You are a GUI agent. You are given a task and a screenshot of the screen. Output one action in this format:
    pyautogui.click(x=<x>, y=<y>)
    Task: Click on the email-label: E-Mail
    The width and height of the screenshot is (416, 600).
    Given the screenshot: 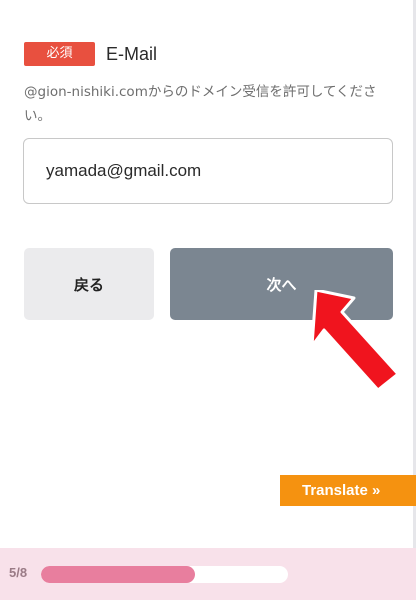 What is the action you would take?
    pyautogui.click(x=132, y=53)
    